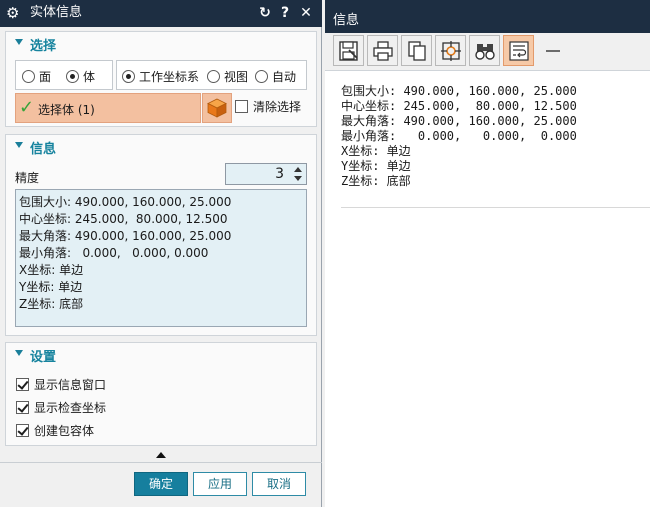 The image size is (650, 507). I want to click on info-window-title: 信息, so click(346, 20).